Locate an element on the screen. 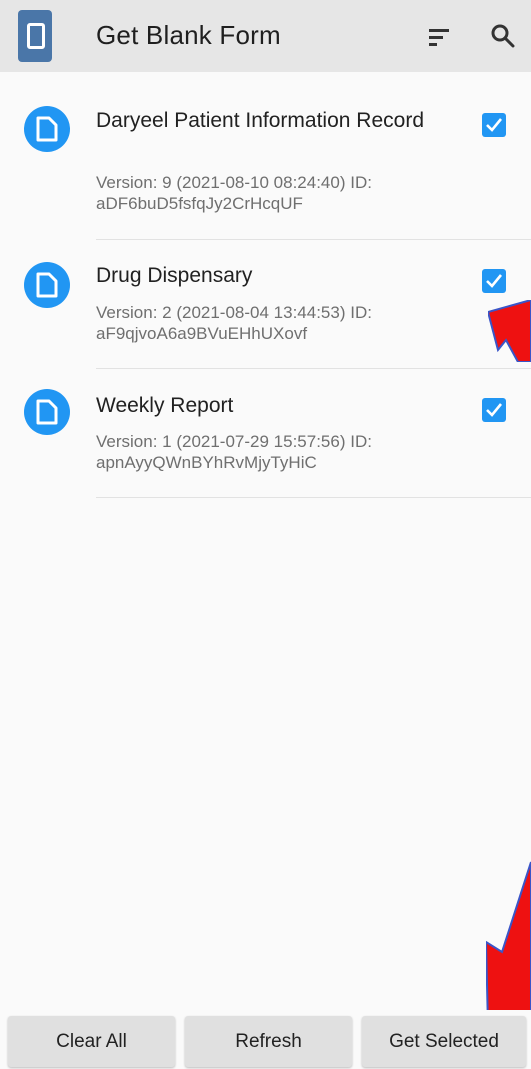 The width and height of the screenshot is (531, 1069). app-bar: Get Blank Form is located at coordinates (265, 36).